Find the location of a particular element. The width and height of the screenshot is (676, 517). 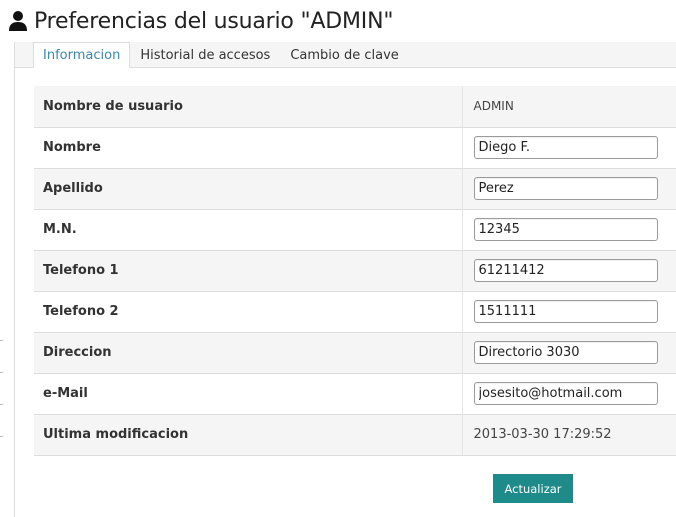

telefono-2-field is located at coordinates (565, 311).